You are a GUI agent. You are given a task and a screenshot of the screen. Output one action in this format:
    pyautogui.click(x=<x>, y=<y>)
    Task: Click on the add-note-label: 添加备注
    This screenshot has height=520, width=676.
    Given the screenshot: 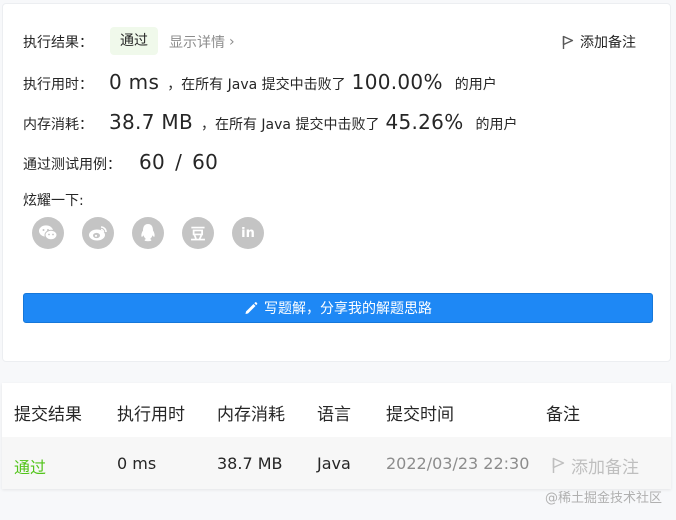 What is the action you would take?
    pyautogui.click(x=608, y=43)
    